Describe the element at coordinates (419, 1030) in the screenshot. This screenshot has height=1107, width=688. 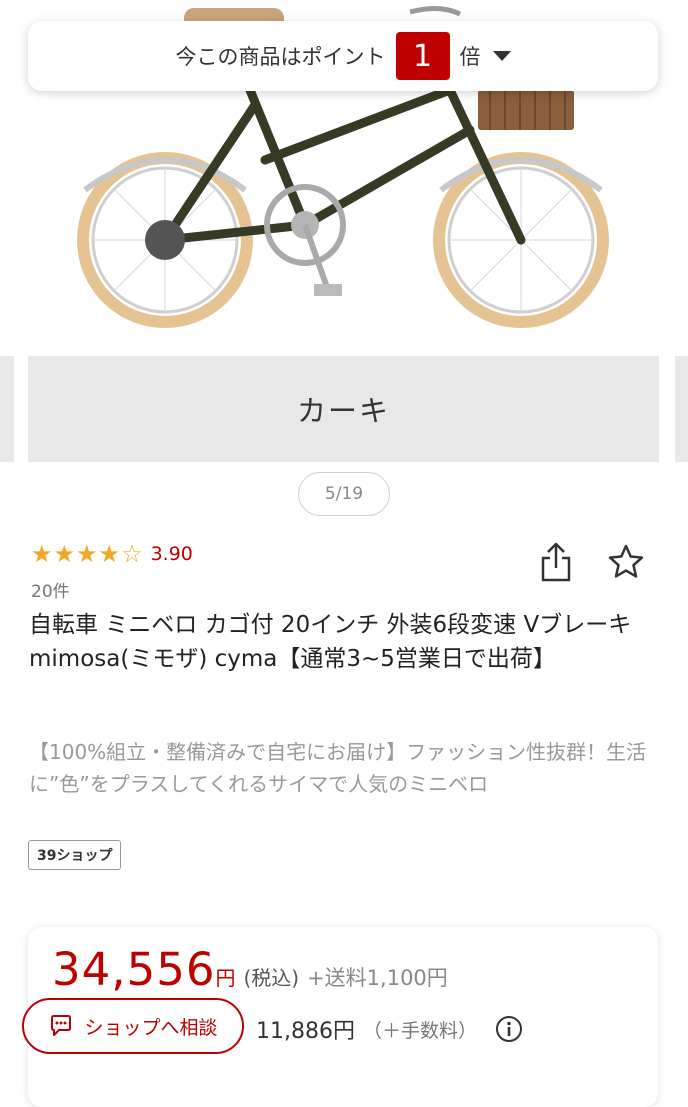
I see `fee-label: （＋手数料）` at that location.